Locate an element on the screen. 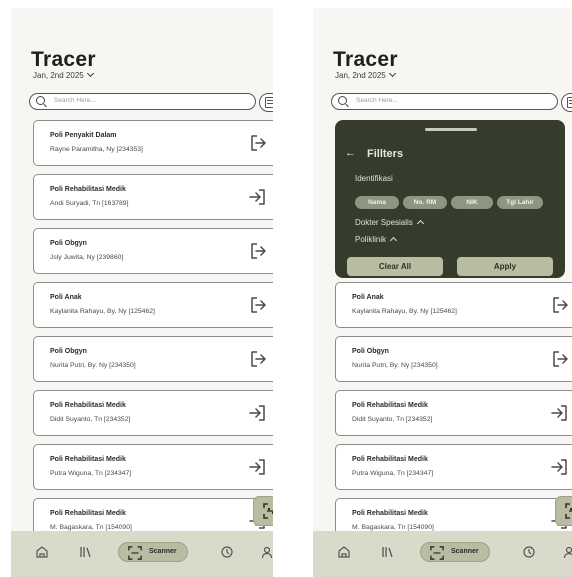 This screenshot has height=577, width=572. dokter-spesialis-label: Dokter Spesialis is located at coordinates (384, 222).